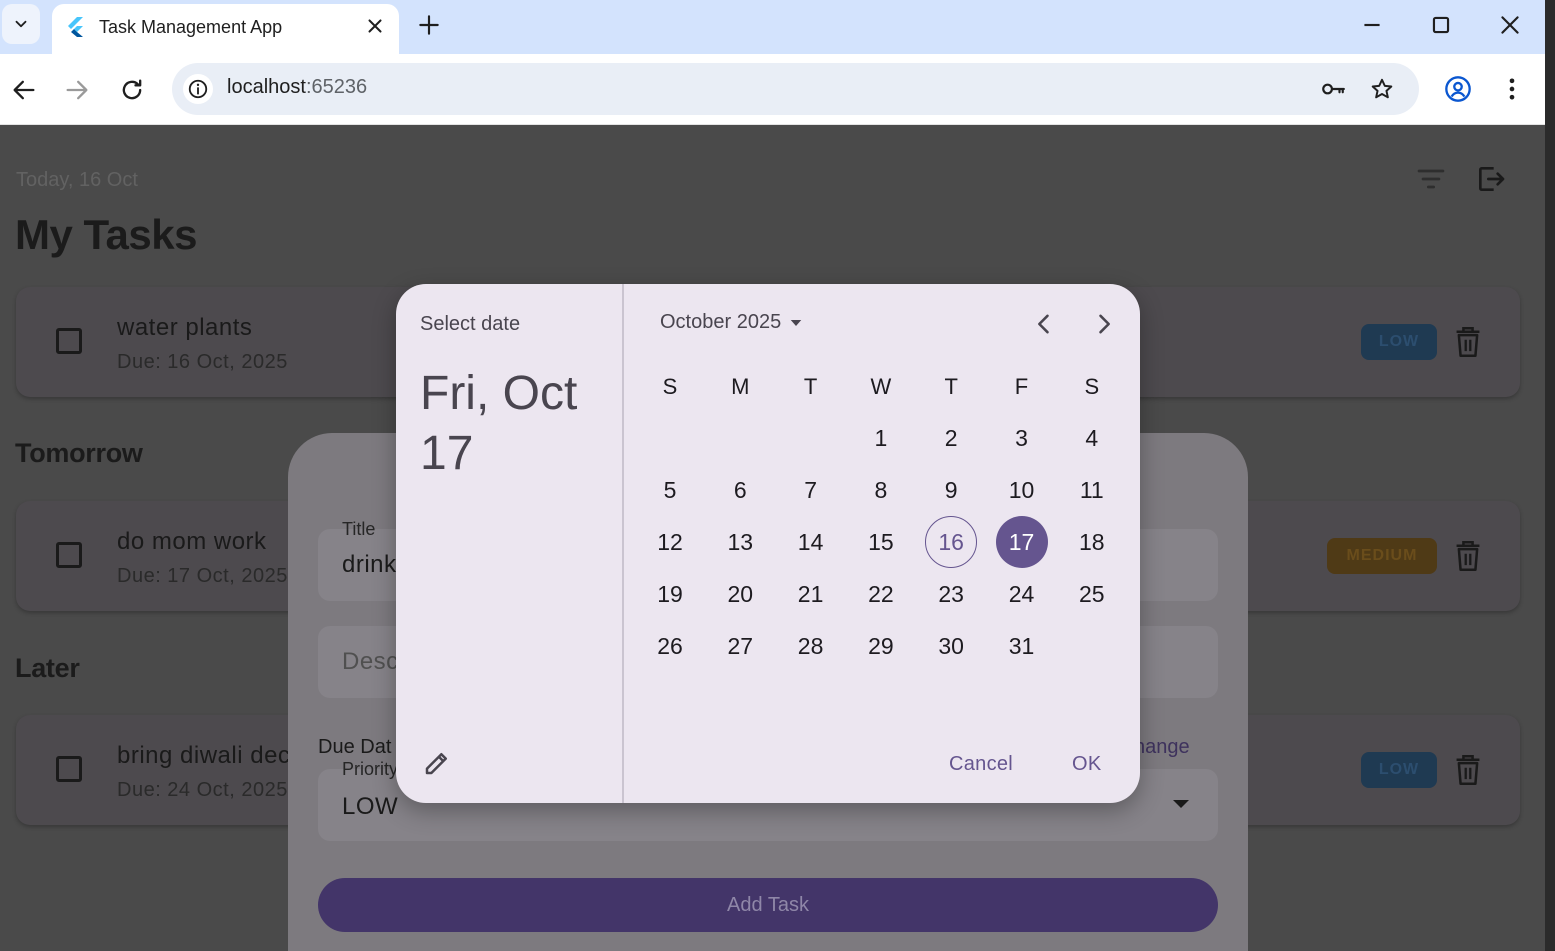  What do you see at coordinates (1092, 386) in the screenshot?
I see `weekday-label: S` at bounding box center [1092, 386].